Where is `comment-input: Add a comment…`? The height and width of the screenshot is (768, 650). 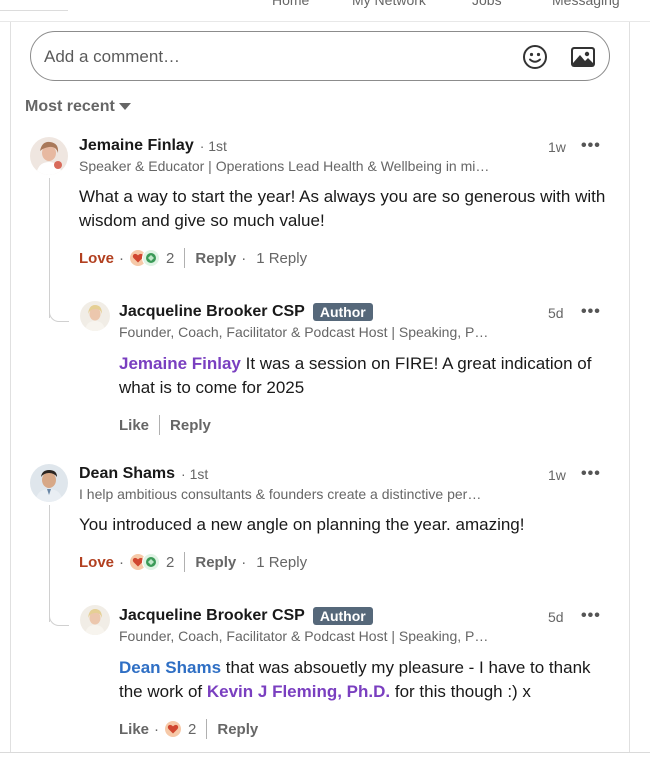 comment-input: Add a comment… is located at coordinates (320, 56).